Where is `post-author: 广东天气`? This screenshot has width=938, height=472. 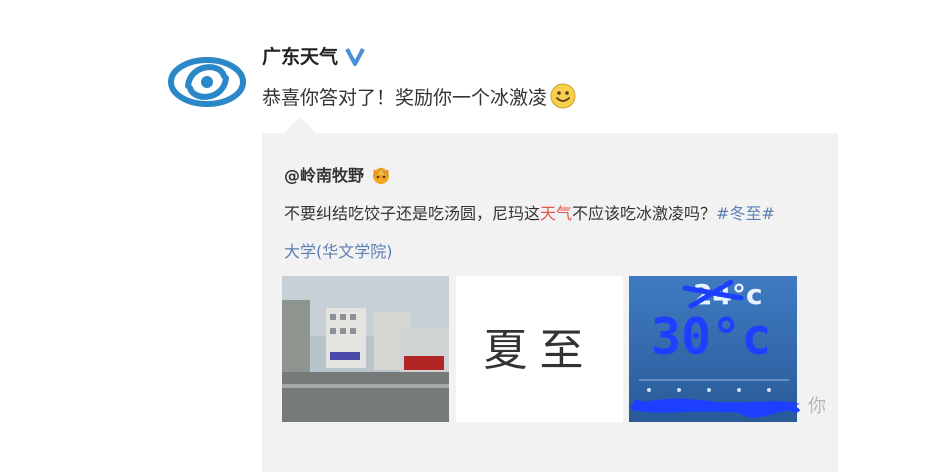 post-author: 广东天气 is located at coordinates (314, 55).